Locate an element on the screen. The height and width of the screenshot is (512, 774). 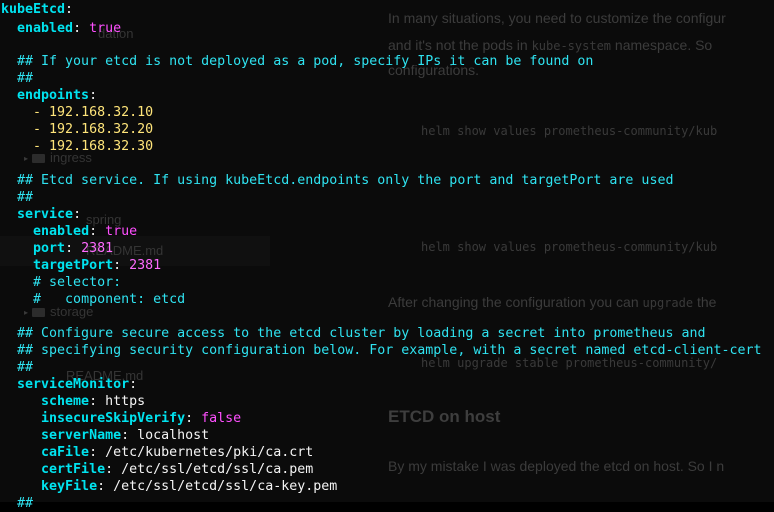
yaml-list-item: - 192.168.32.10 is located at coordinates (93, 112).